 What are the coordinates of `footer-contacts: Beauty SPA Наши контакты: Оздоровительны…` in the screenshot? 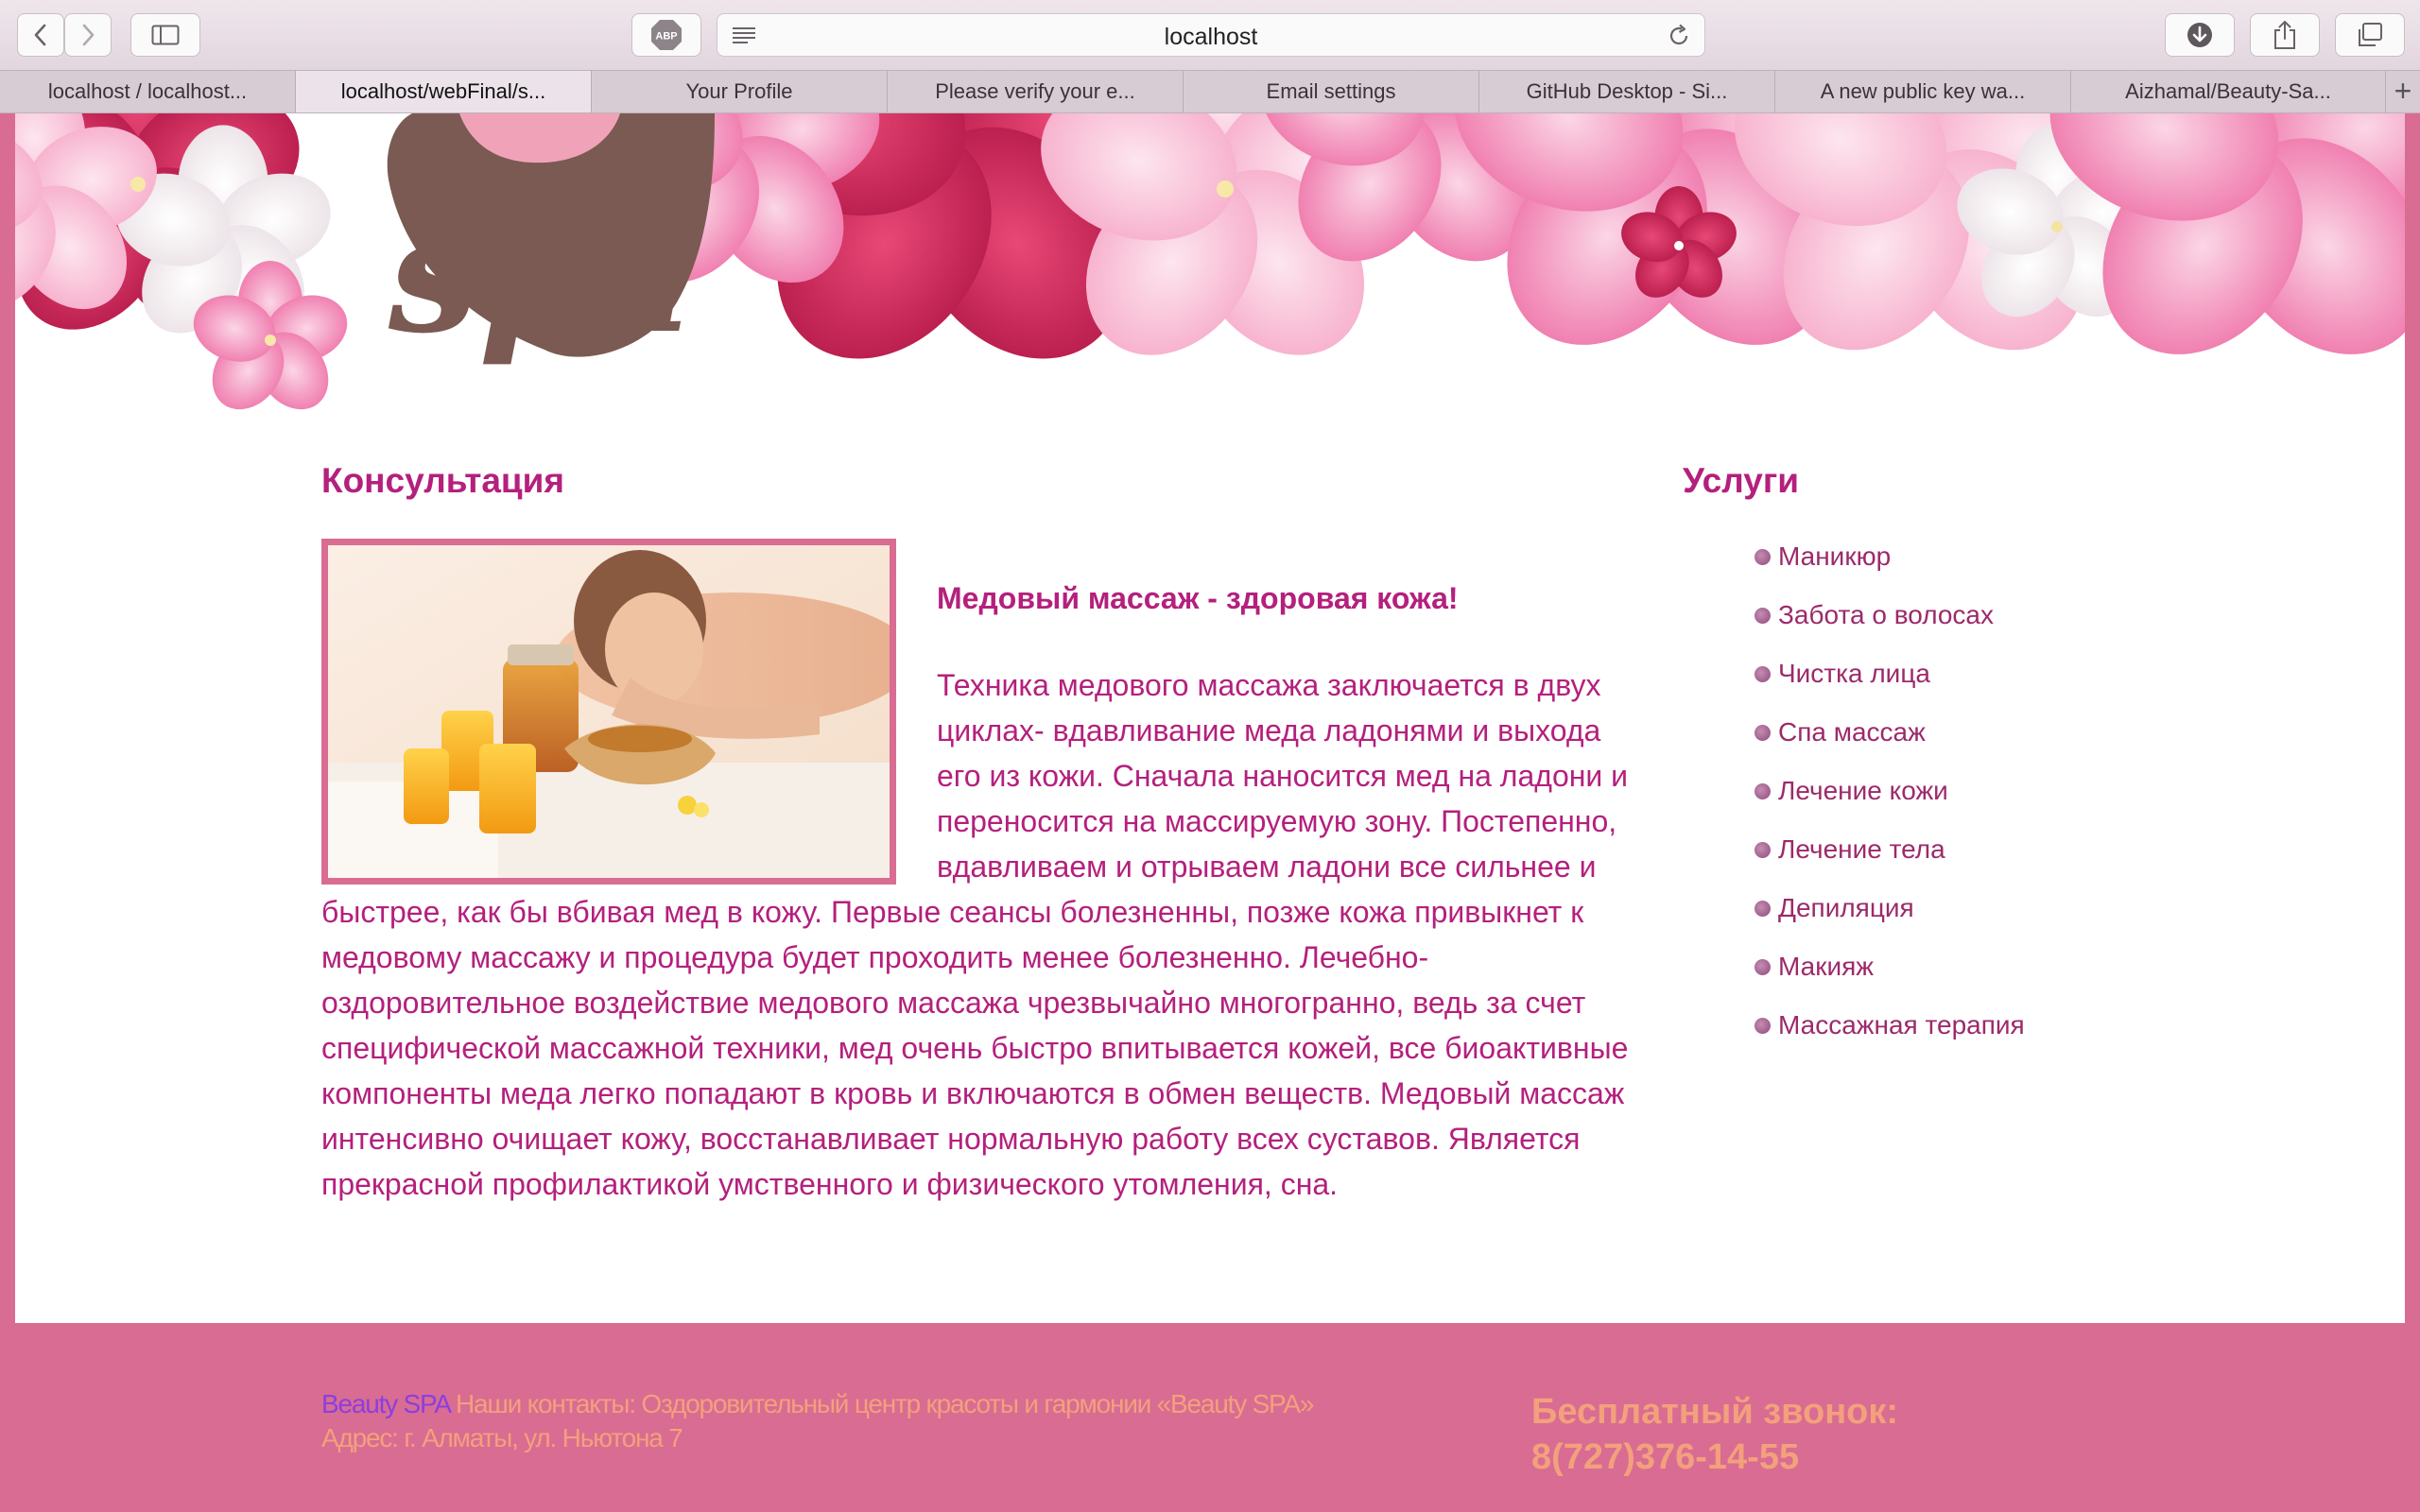 It's located at (818, 1421).